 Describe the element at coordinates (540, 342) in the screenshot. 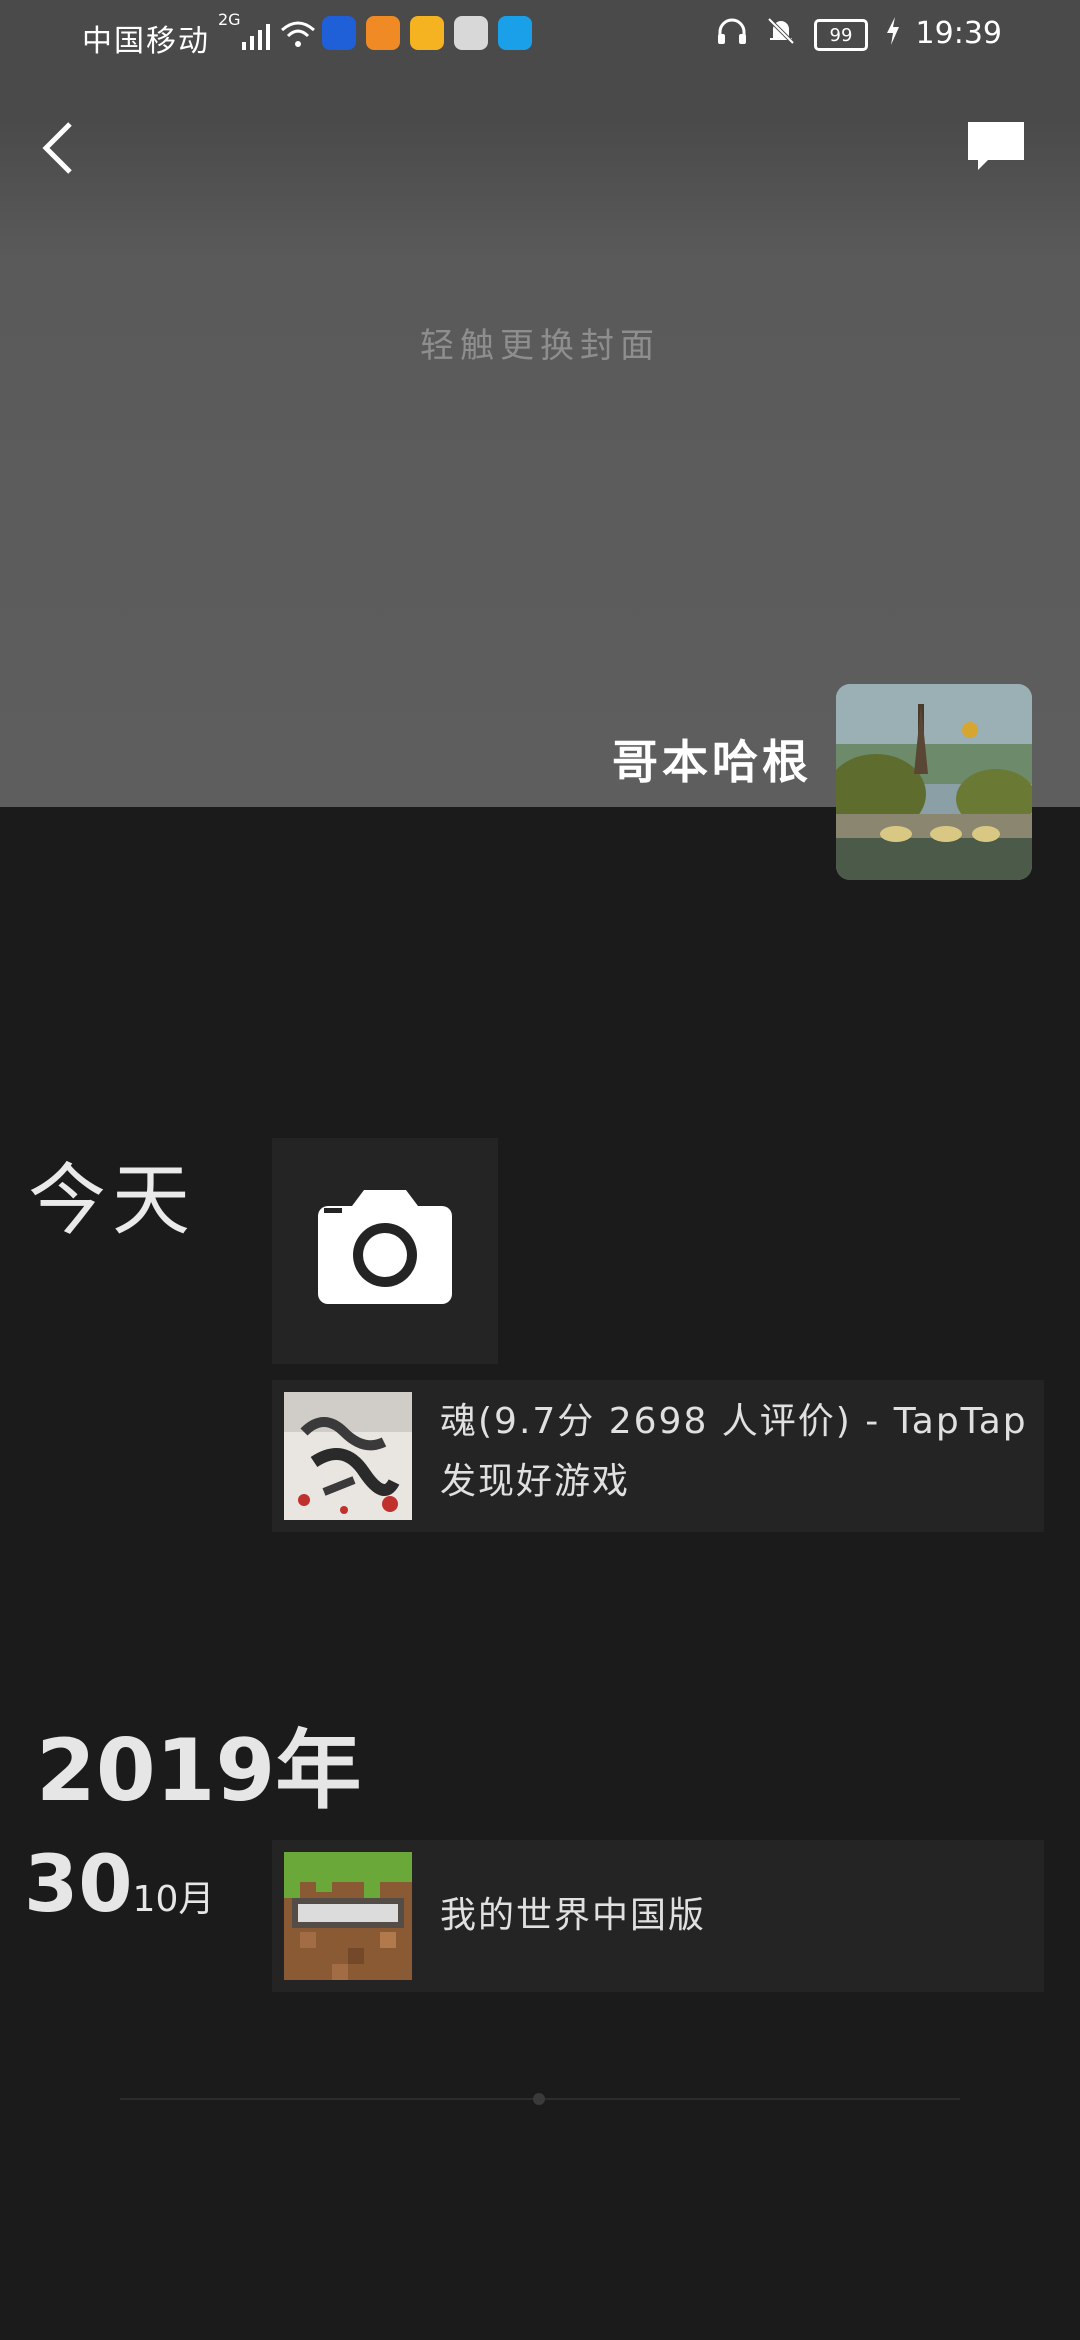

I see `change-cover-hint: 轻触更换封面` at that location.